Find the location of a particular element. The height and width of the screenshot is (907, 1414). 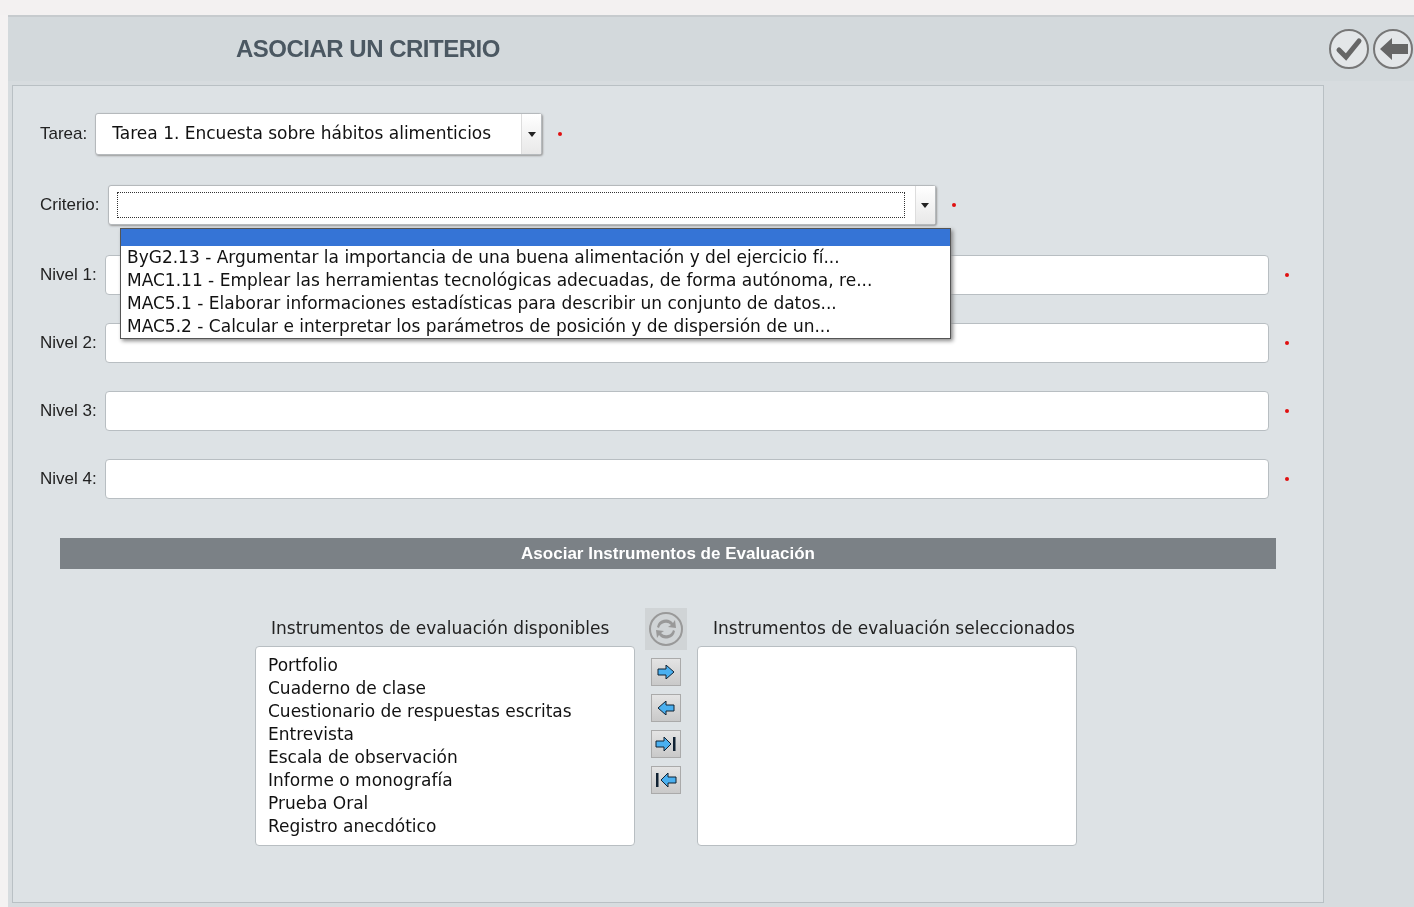

refresh-icon is located at coordinates (666, 629).